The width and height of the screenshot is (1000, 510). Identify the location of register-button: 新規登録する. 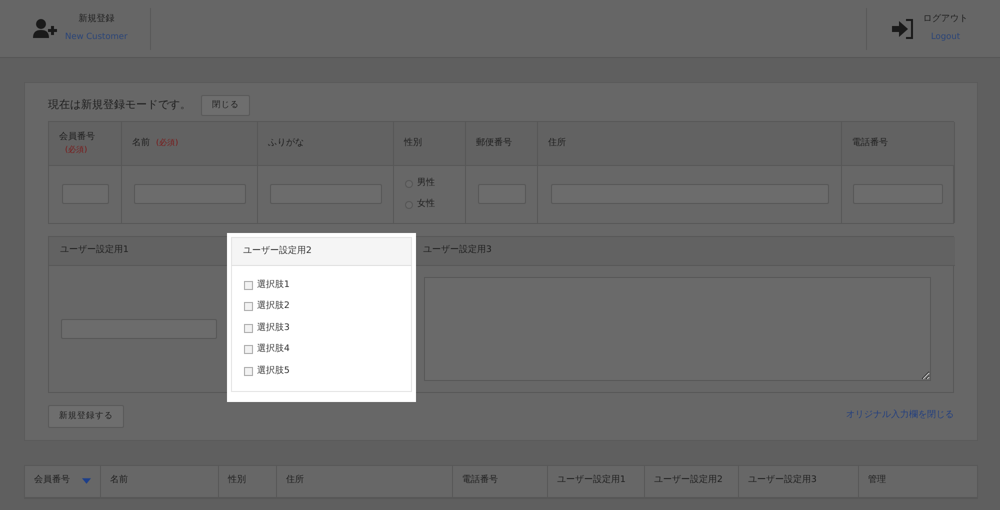
(86, 416).